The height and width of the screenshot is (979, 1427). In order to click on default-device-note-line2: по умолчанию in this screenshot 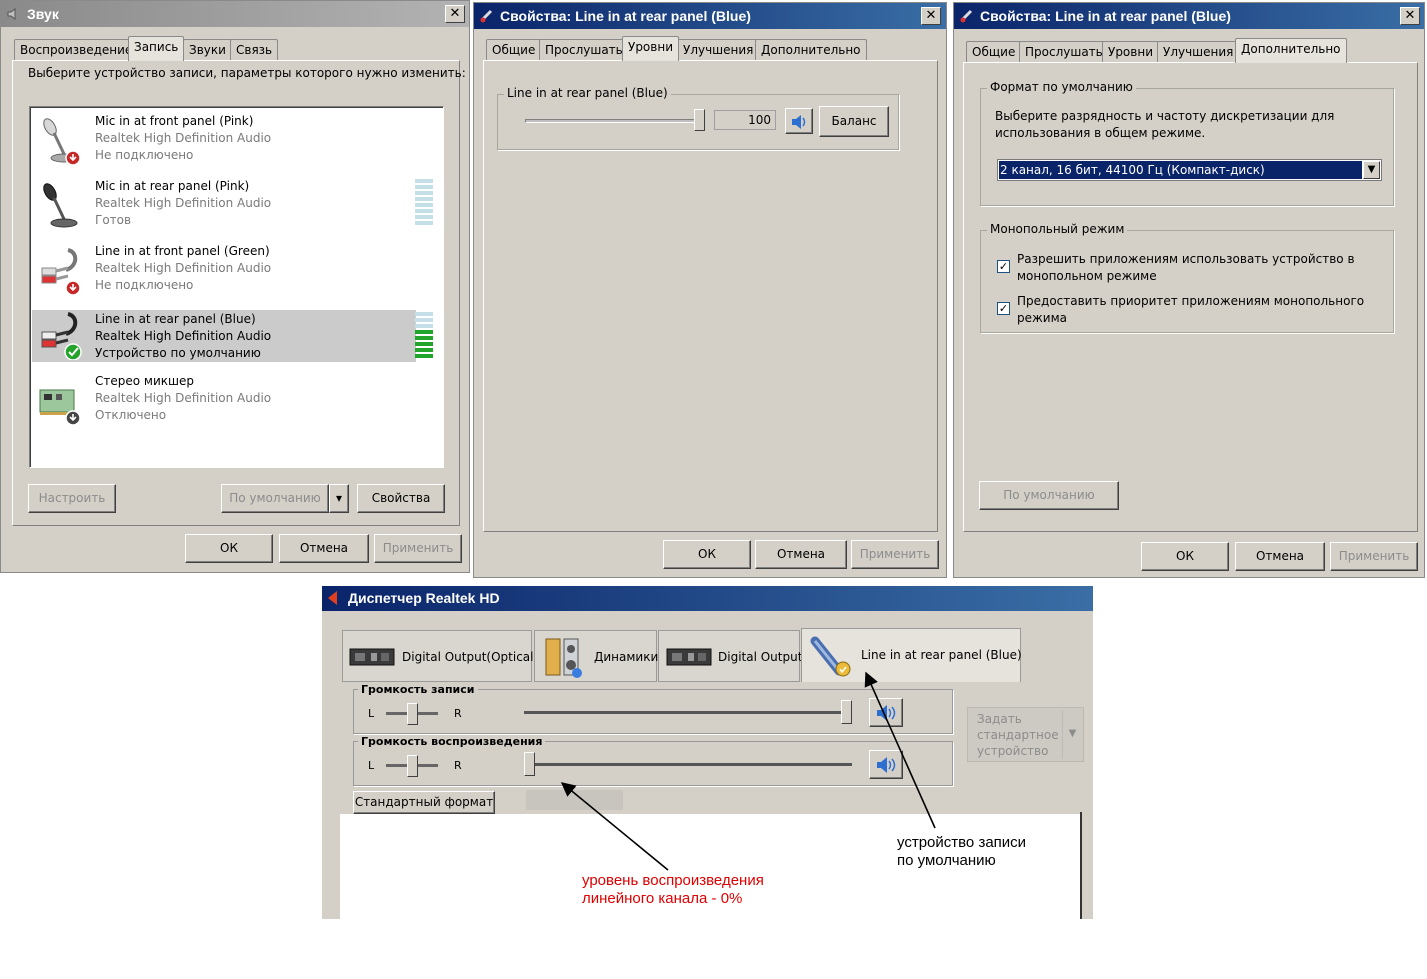, I will do `click(946, 860)`.